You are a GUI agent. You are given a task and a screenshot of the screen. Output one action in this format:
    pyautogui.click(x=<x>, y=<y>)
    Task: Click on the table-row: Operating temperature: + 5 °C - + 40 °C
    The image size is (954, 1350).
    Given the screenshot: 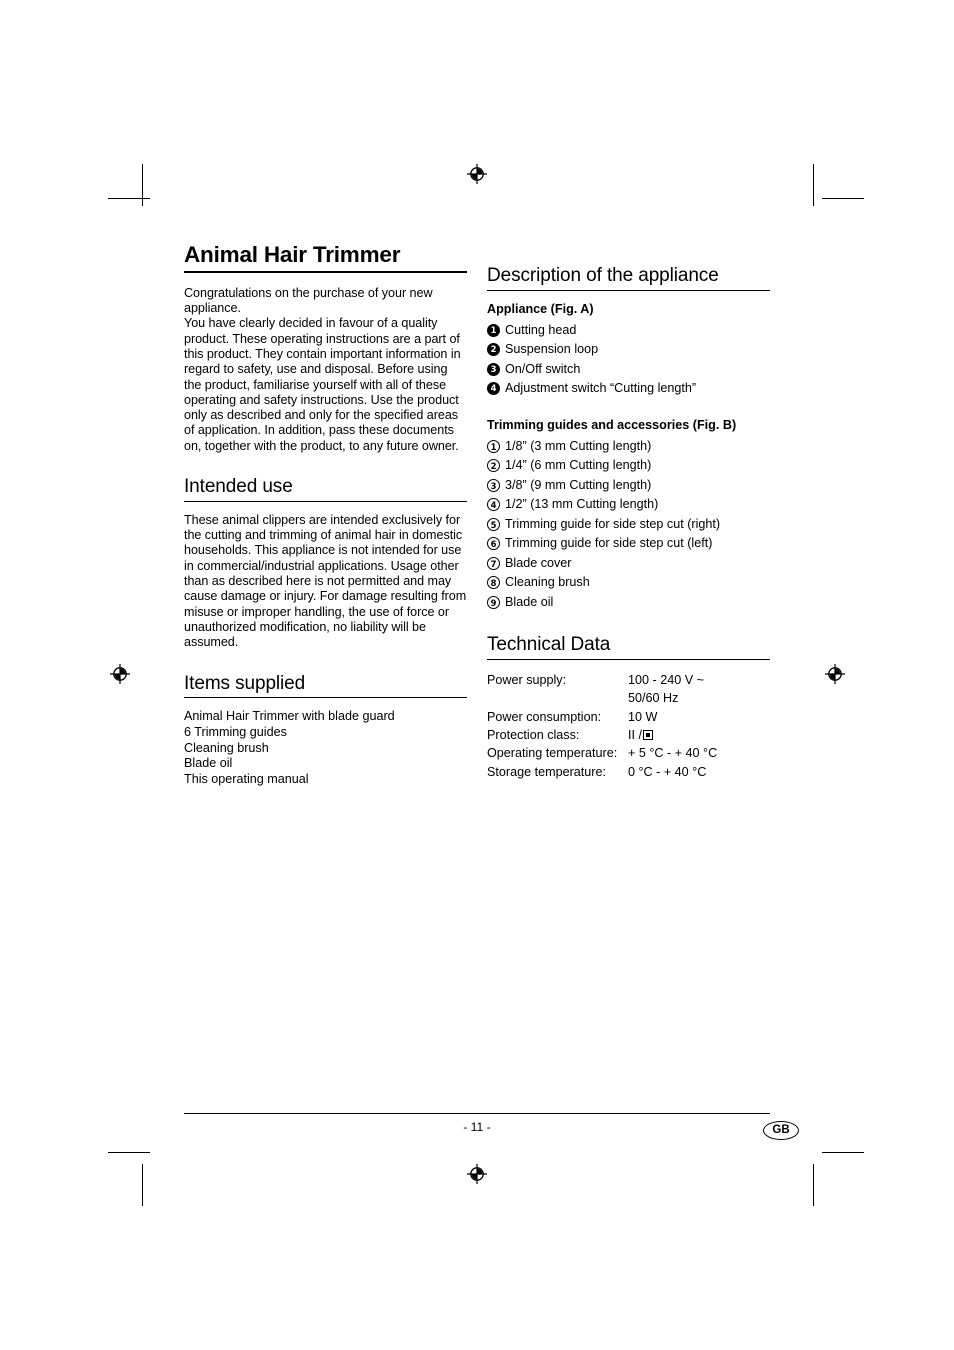 What is the action you would take?
    pyautogui.click(x=628, y=753)
    